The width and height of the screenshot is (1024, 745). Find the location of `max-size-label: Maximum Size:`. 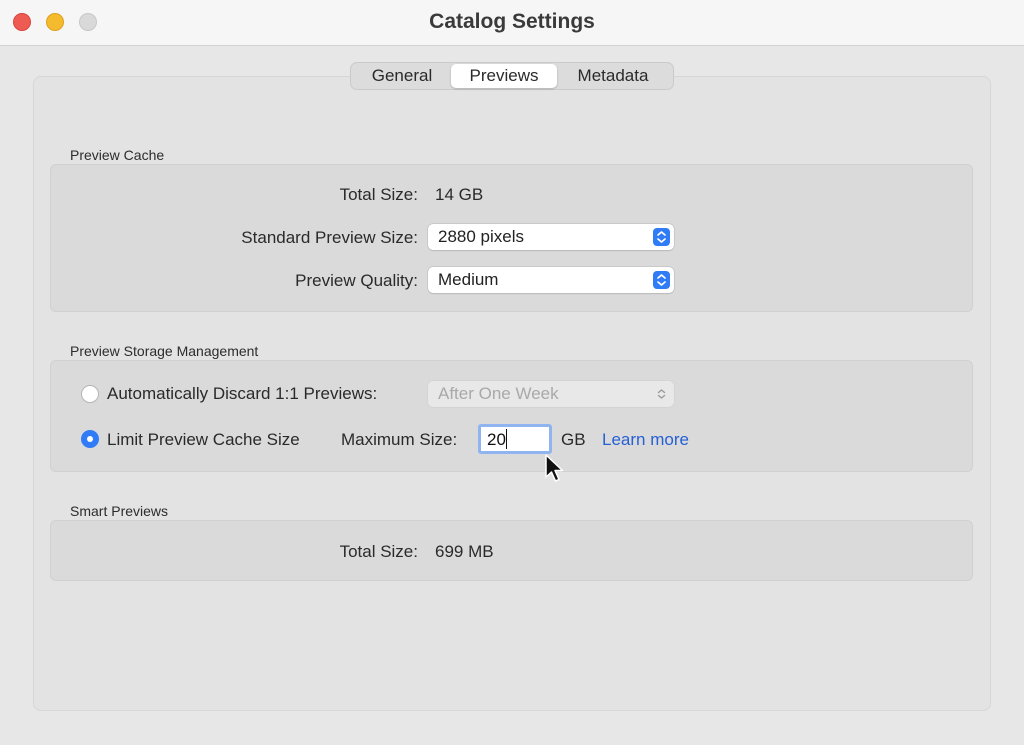

max-size-label: Maximum Size: is located at coordinates (399, 439).